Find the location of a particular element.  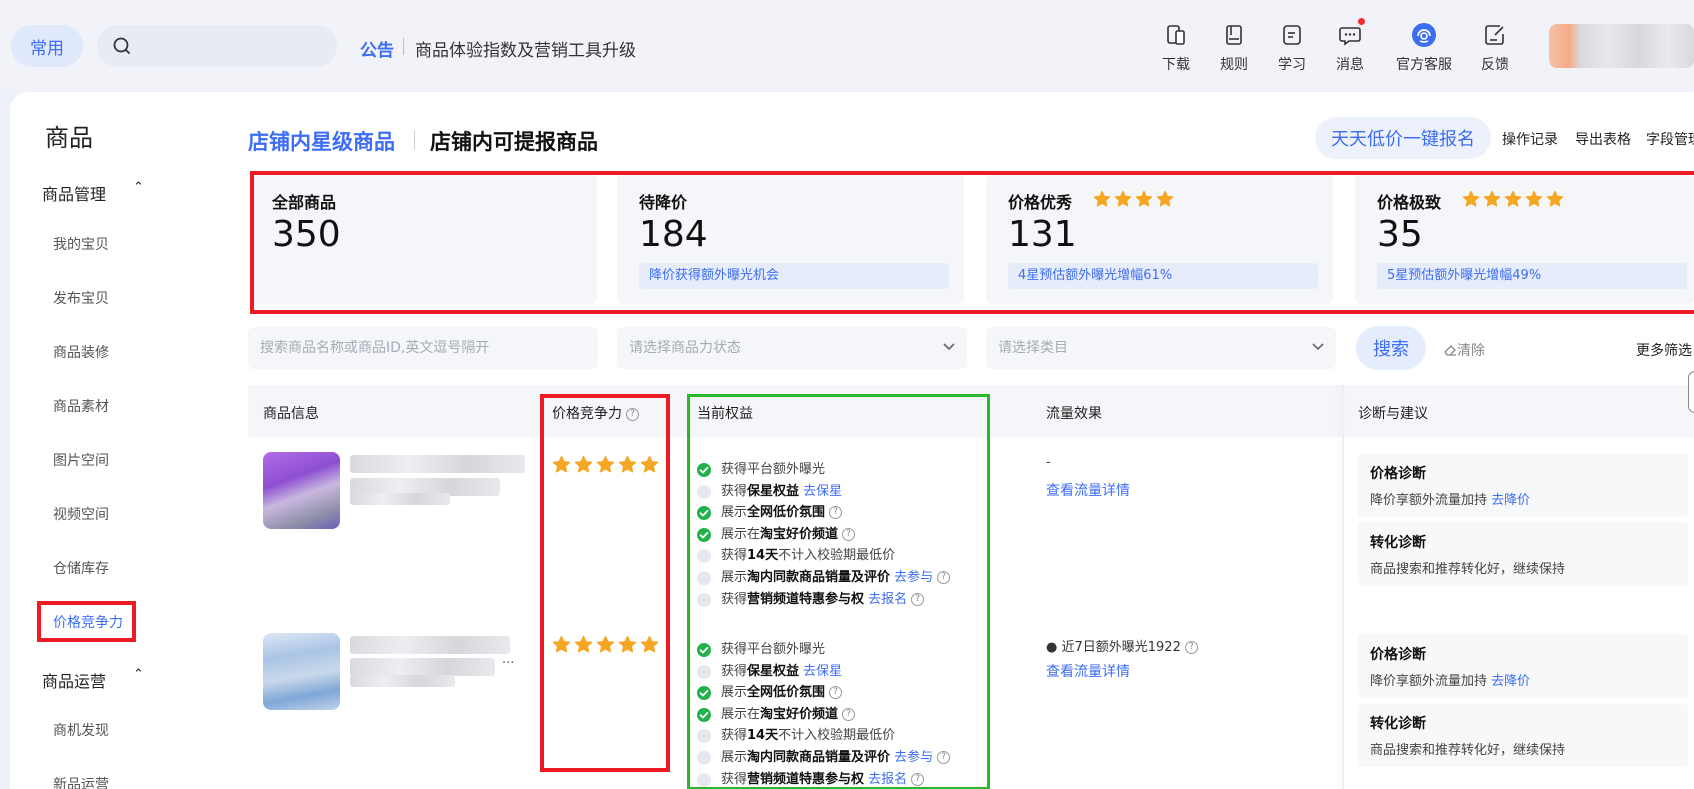

sidebar-group-product-management: 商品管理 is located at coordinates (74, 193).